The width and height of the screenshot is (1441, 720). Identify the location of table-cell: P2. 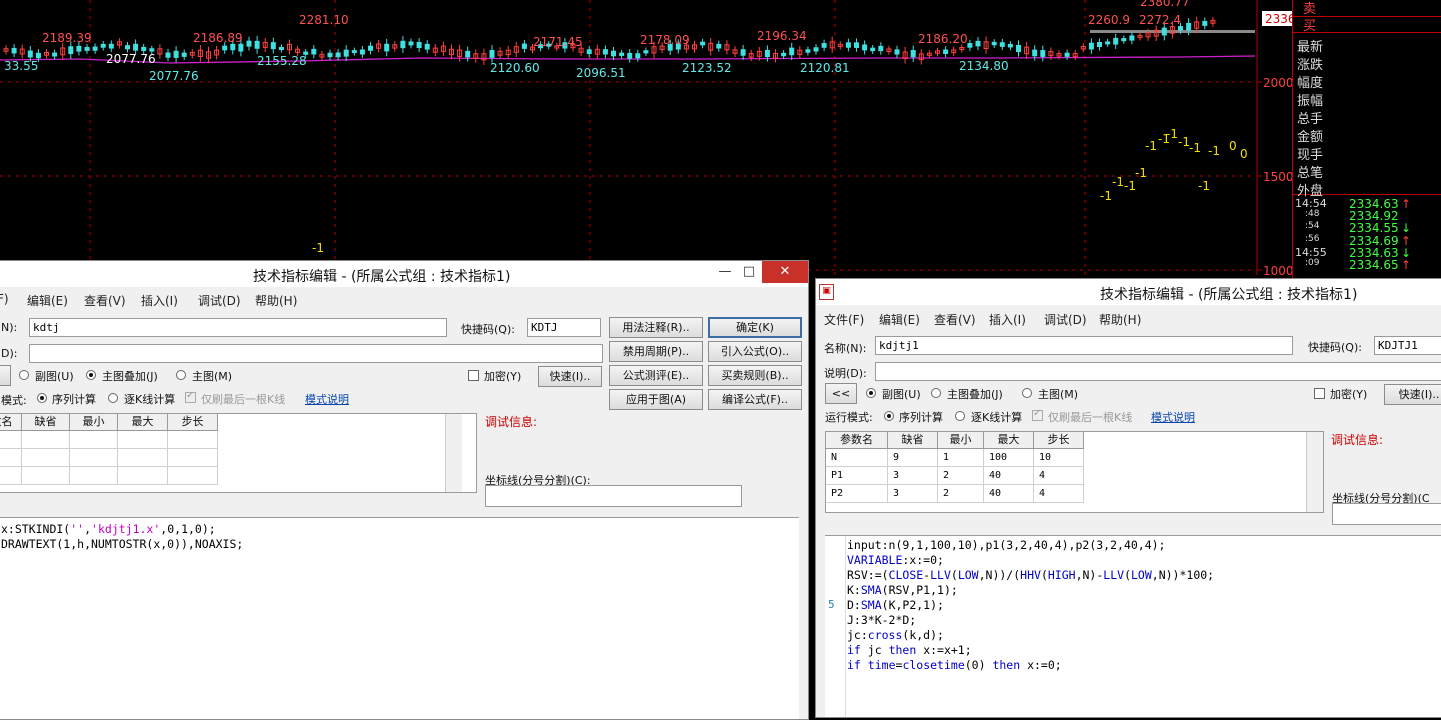
(857, 494).